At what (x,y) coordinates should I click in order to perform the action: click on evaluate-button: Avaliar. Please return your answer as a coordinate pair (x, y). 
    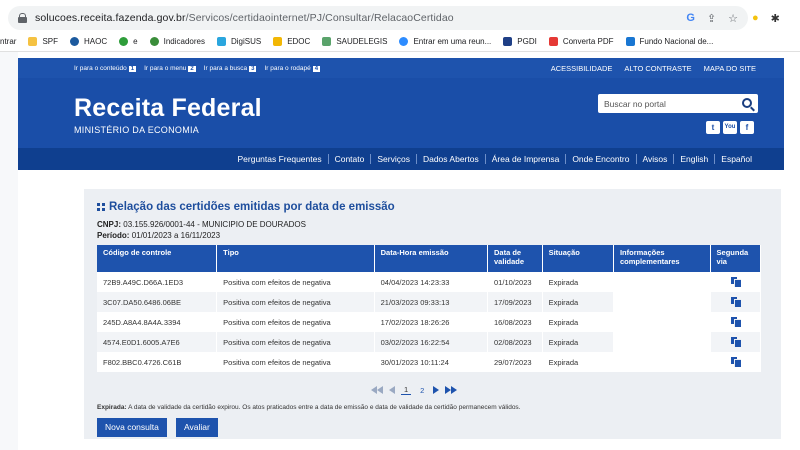
    Looking at the image, I should click on (197, 427).